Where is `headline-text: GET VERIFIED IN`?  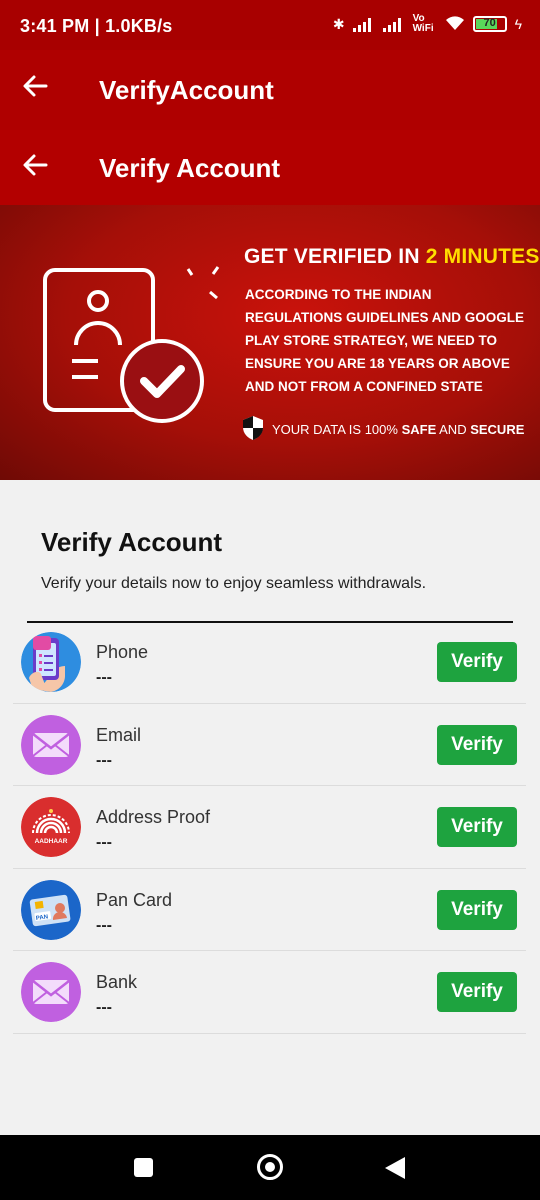 headline-text: GET VERIFIED IN is located at coordinates (335, 256).